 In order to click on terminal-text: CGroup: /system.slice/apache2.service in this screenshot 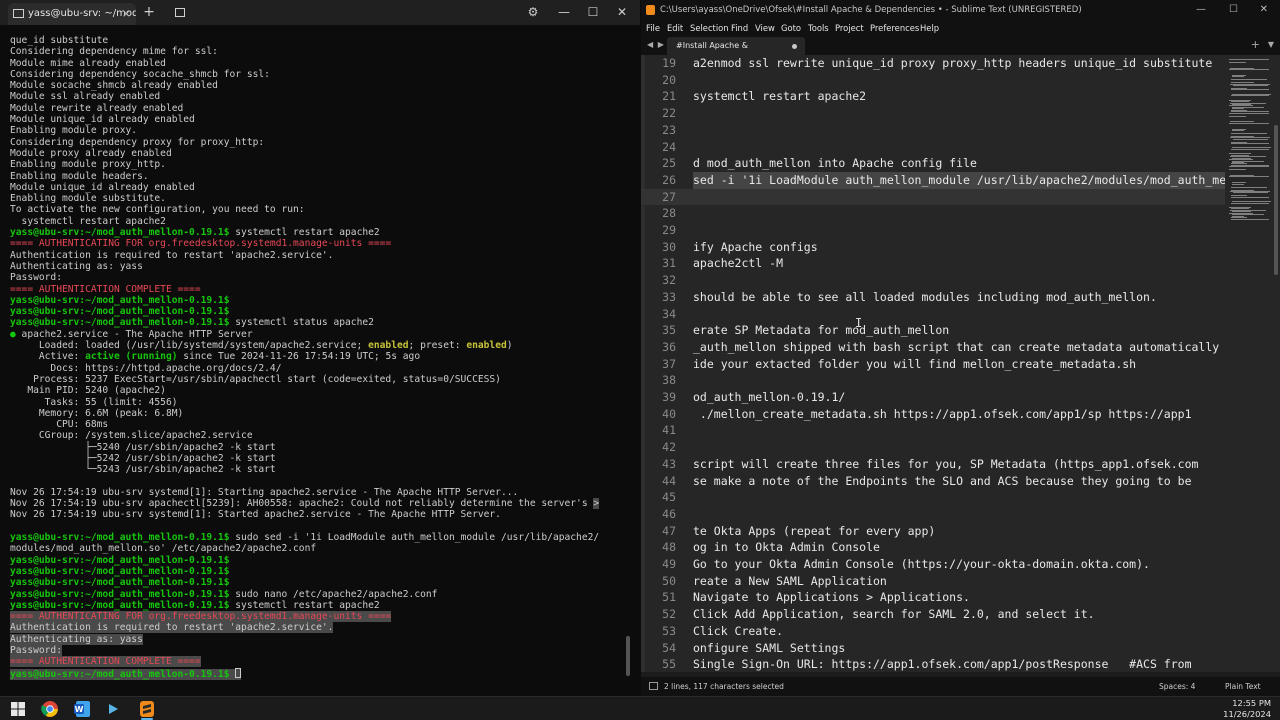, I will do `click(131, 436)`.